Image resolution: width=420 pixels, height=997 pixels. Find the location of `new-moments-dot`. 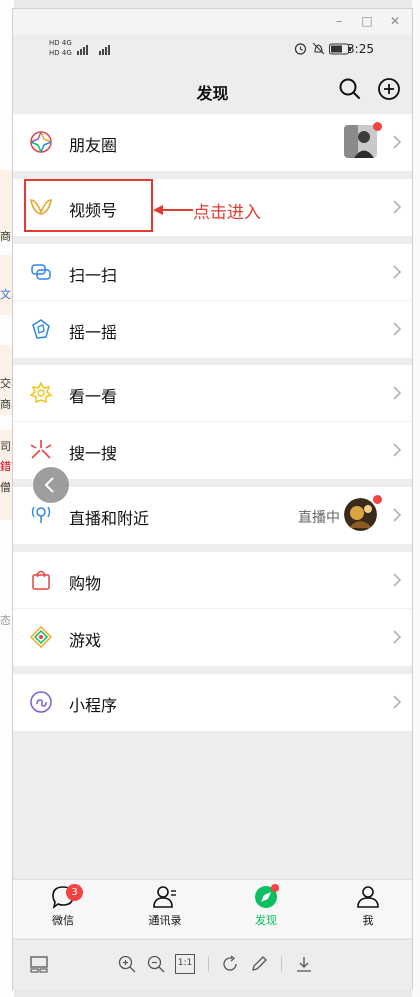

new-moments-dot is located at coordinates (377, 126).